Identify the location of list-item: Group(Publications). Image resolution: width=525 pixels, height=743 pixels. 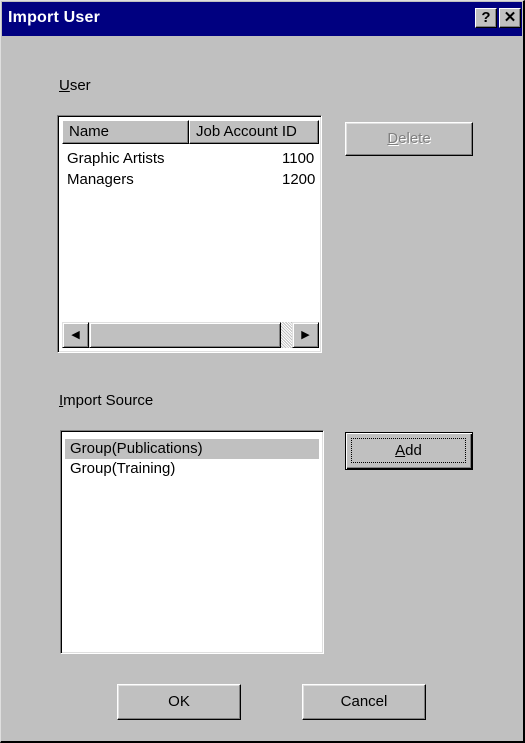
(192, 449).